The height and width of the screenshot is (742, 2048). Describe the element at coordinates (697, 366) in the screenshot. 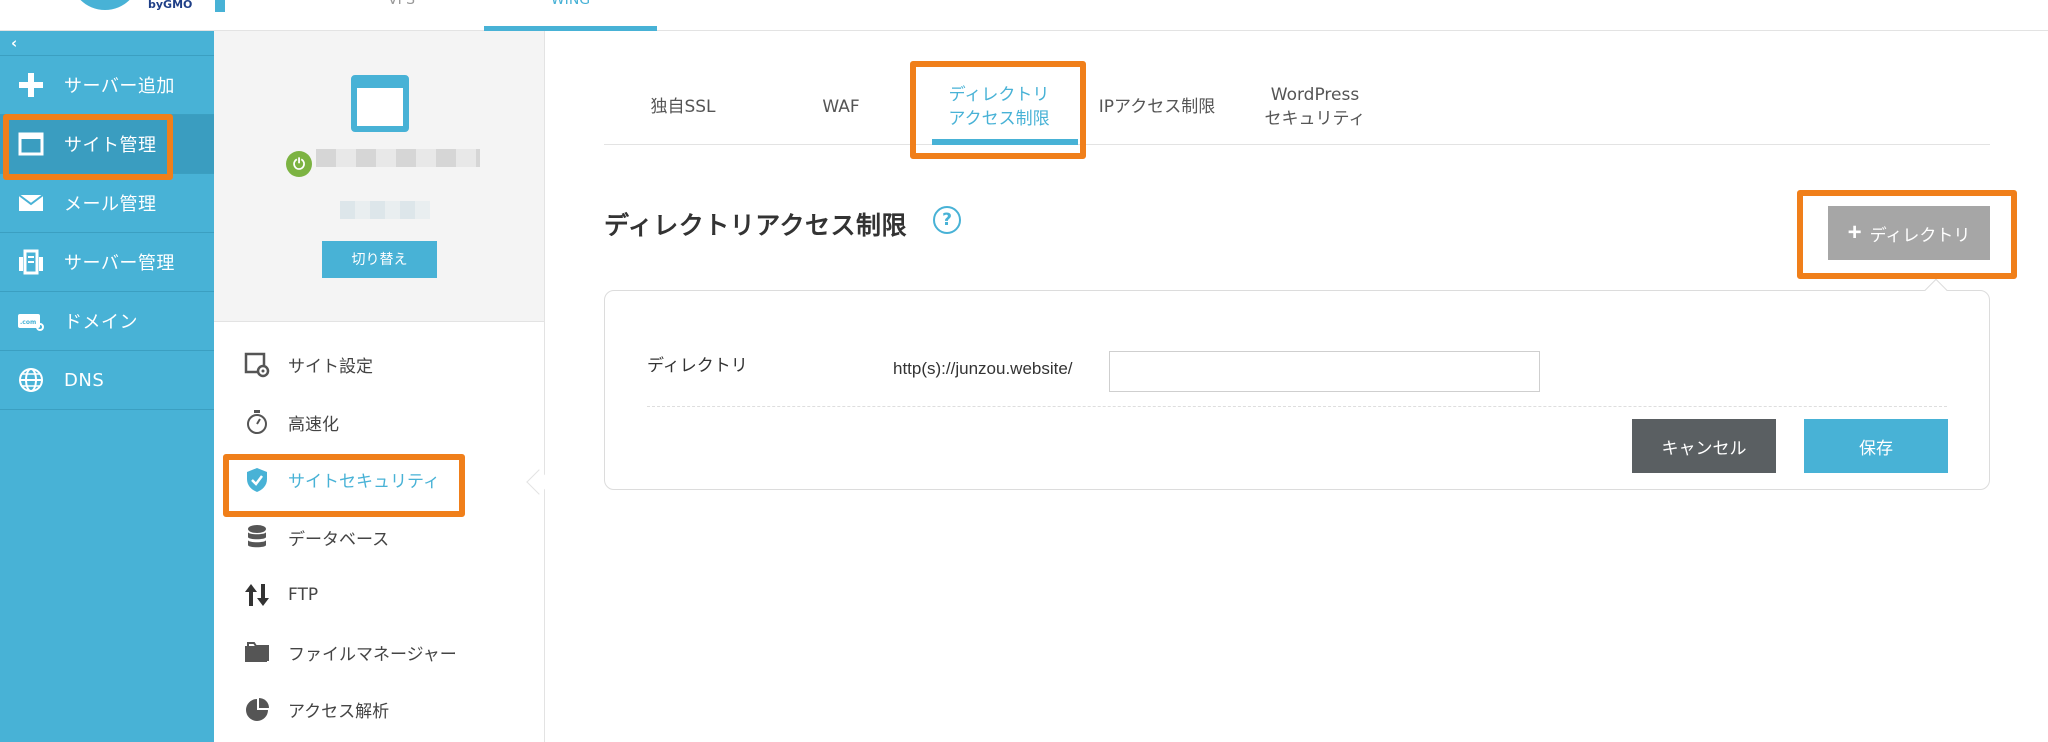

I see `directory-label: ディレクトリ` at that location.